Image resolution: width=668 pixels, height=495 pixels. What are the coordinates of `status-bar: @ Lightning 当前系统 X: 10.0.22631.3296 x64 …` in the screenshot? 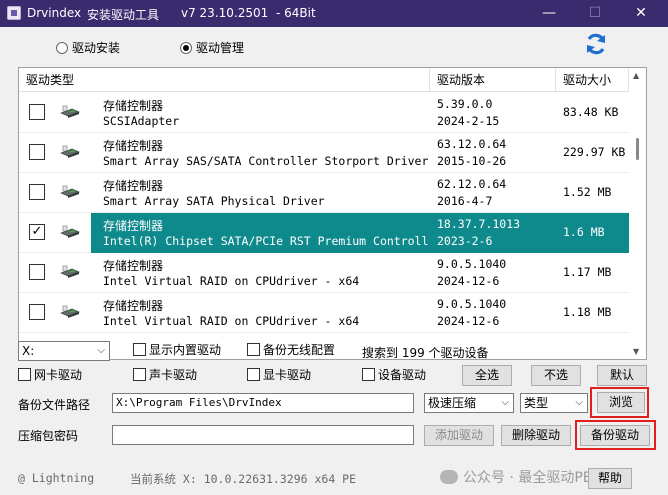 It's located at (334, 479).